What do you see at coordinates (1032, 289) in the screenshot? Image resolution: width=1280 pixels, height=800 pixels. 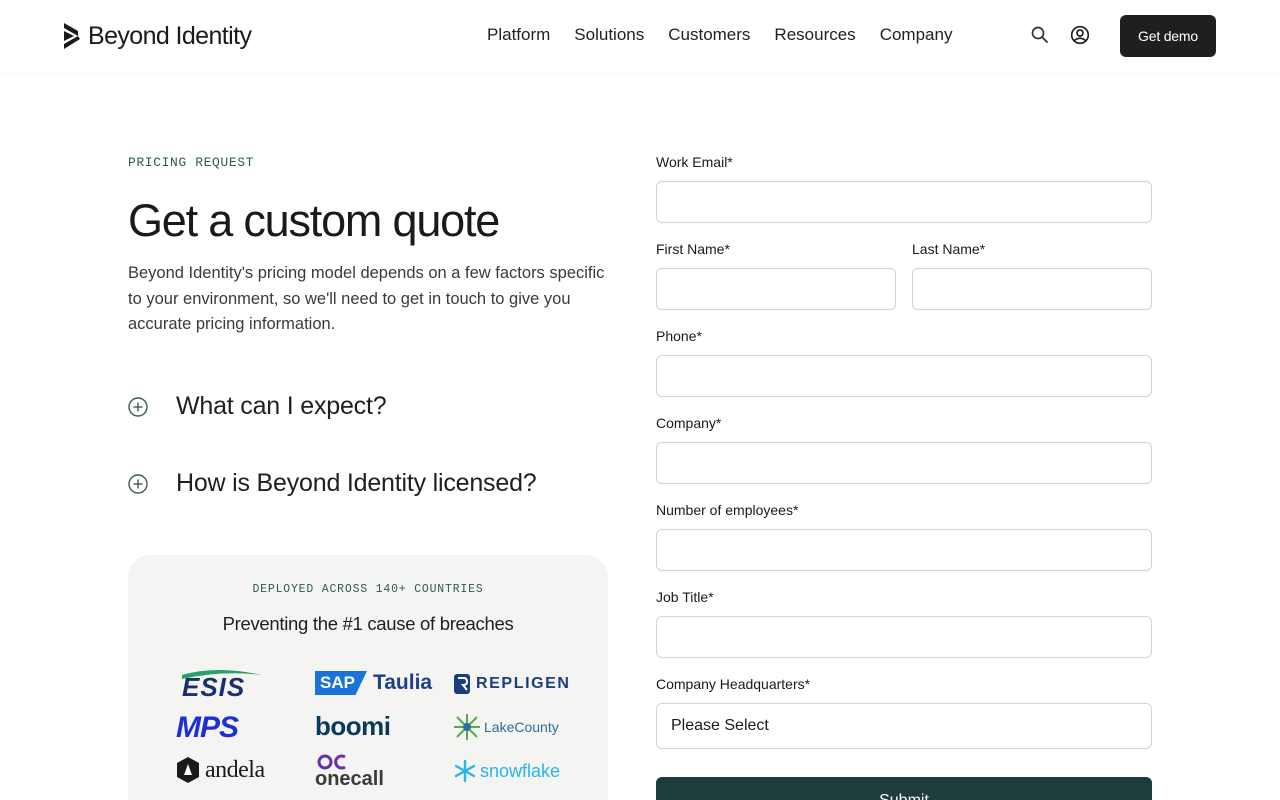 I see `last-name-input` at bounding box center [1032, 289].